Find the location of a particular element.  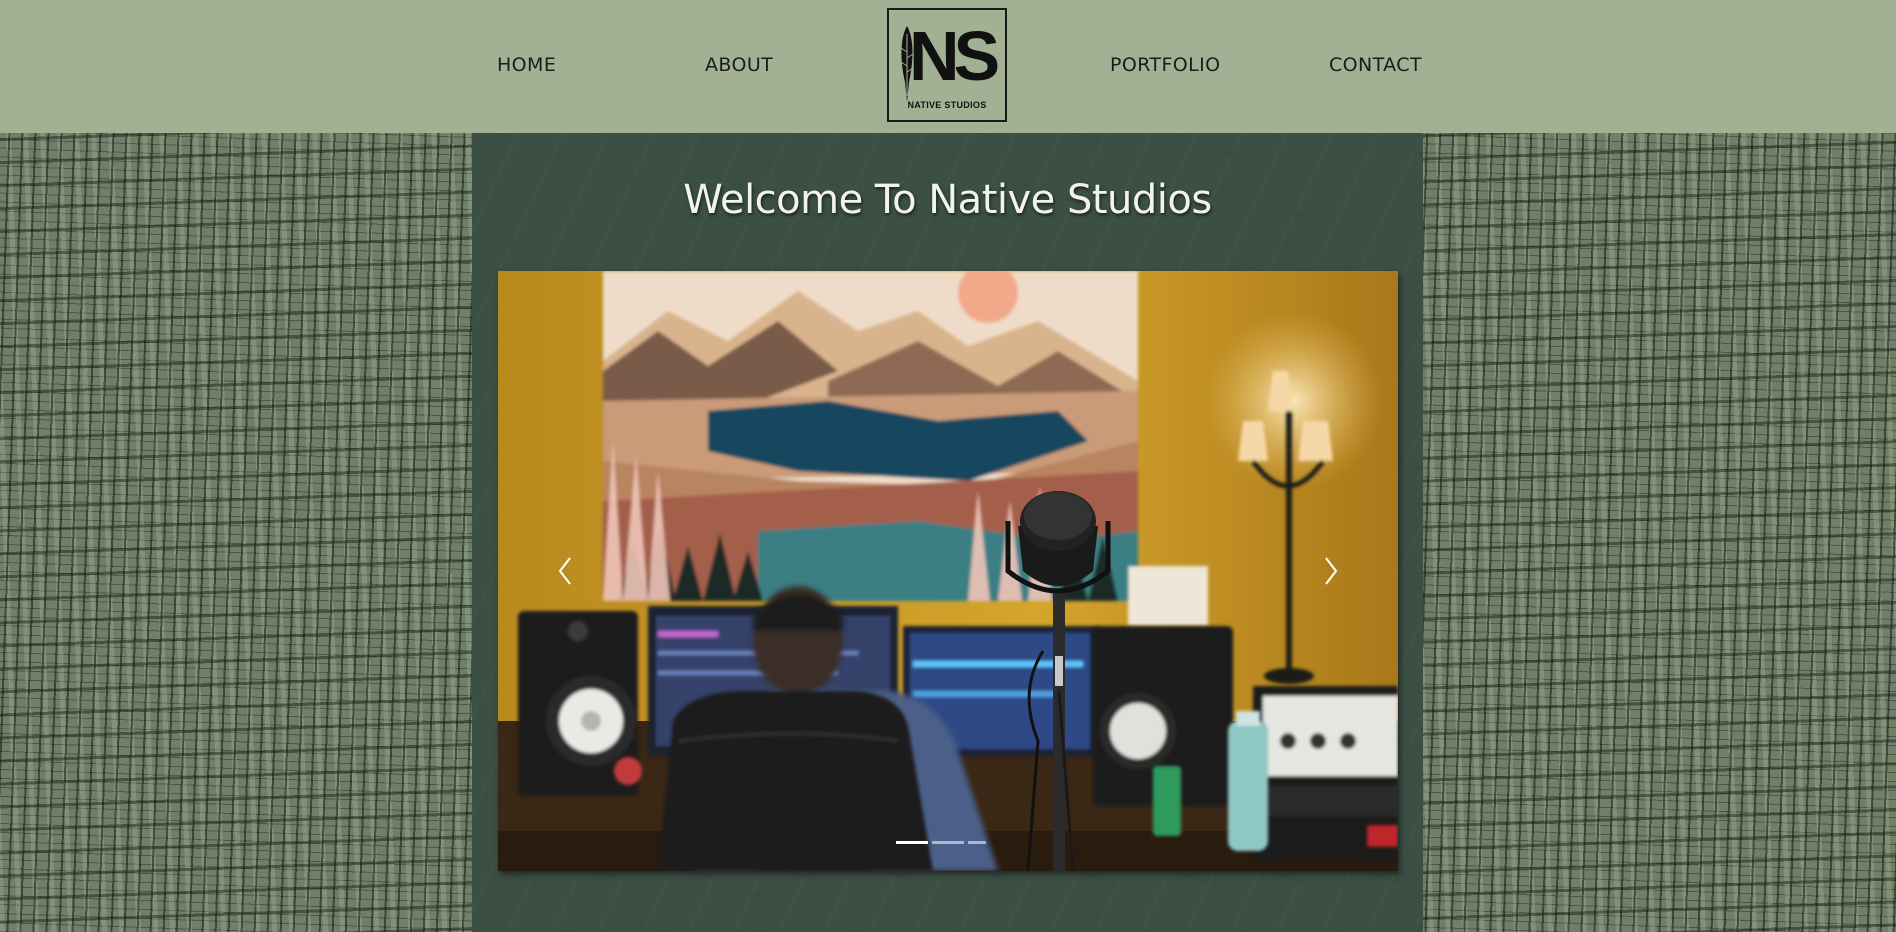

chevron-left-icon is located at coordinates (565, 571).